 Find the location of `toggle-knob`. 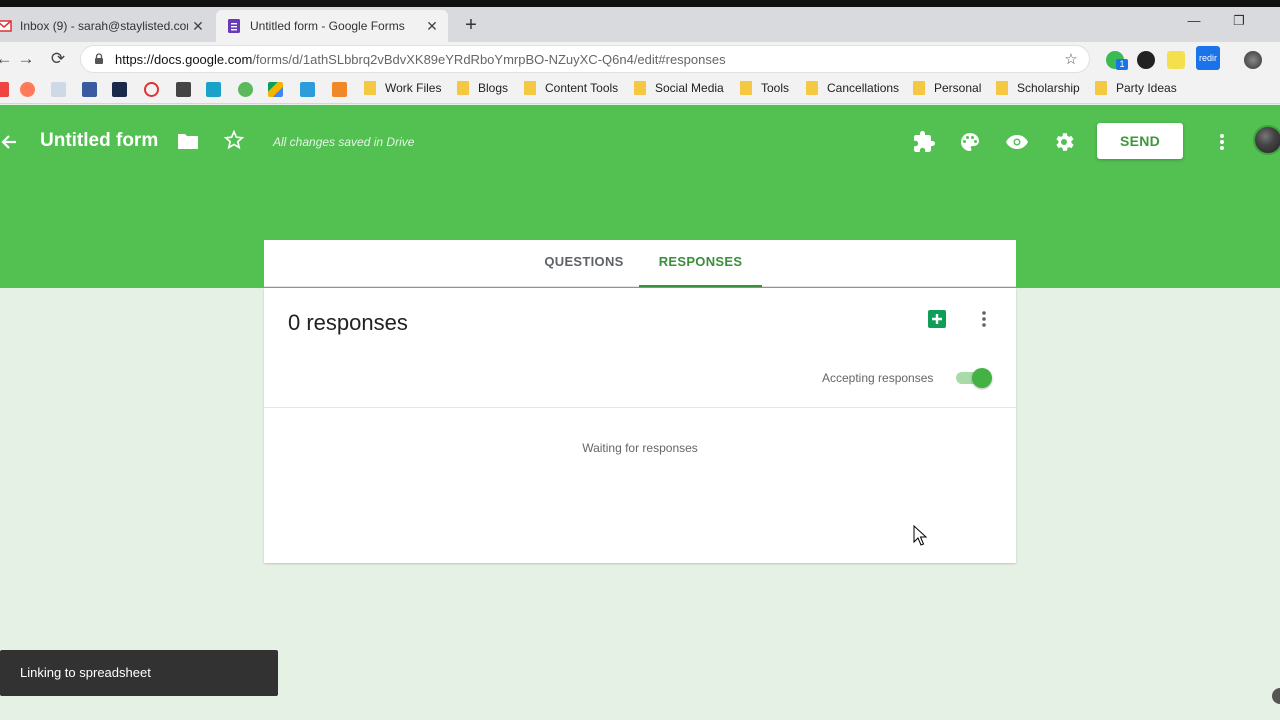

toggle-knob is located at coordinates (982, 378).